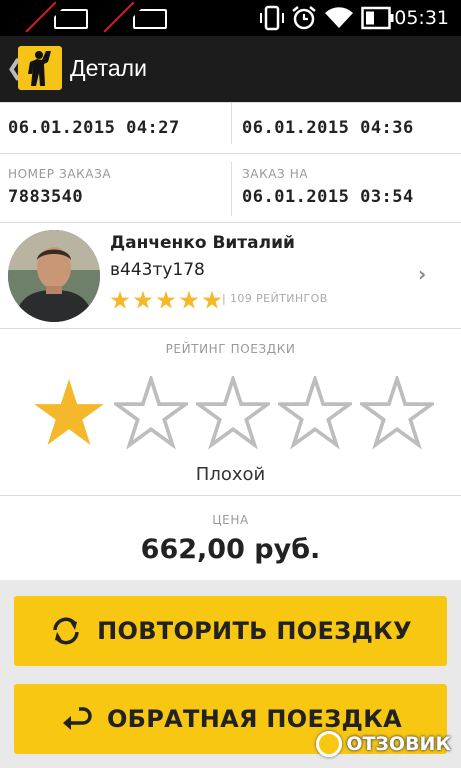  I want to click on trip-rating-label: РЕЙТИНГ ПОЕЗДКИ, so click(230, 349).